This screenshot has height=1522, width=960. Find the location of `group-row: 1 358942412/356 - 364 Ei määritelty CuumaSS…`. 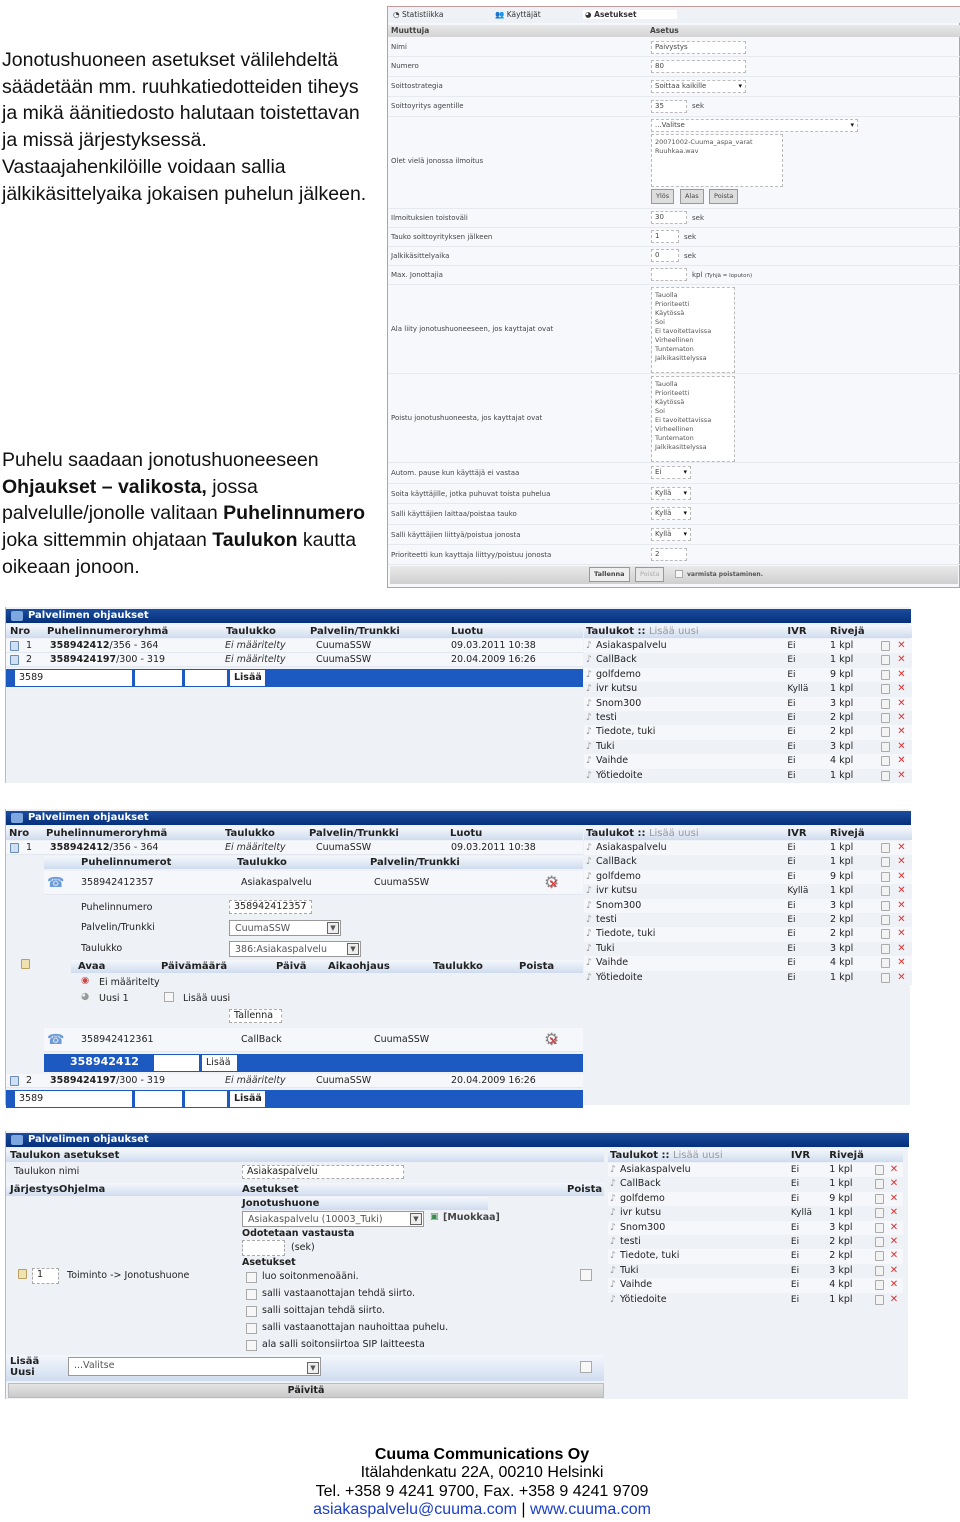

group-row: 1 358942412/356 - 364 Ei määritelty CuumaSS… is located at coordinates (294, 848).